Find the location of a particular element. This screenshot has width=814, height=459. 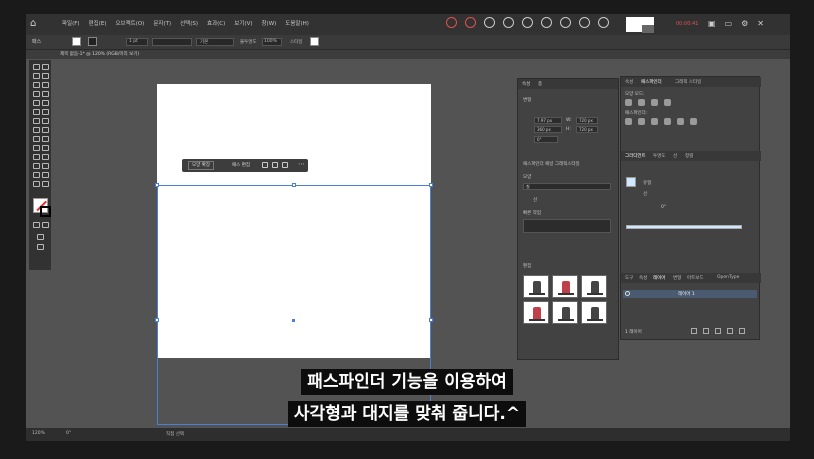

recolor-icon is located at coordinates (265, 165).